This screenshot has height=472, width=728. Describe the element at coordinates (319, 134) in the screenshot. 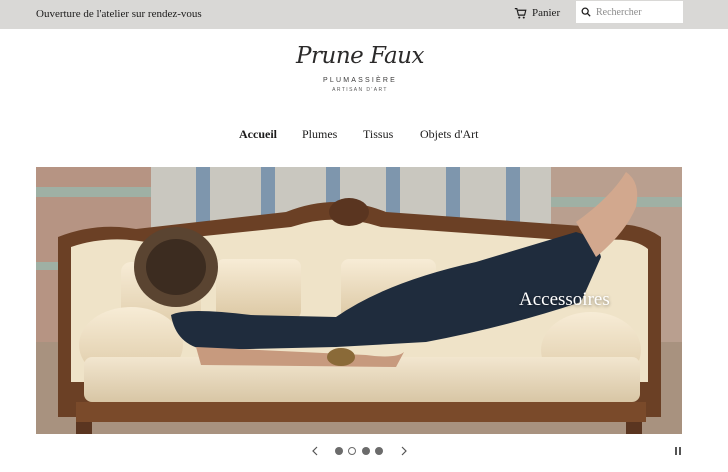

I see `nav-item-plumes: Plumes` at that location.